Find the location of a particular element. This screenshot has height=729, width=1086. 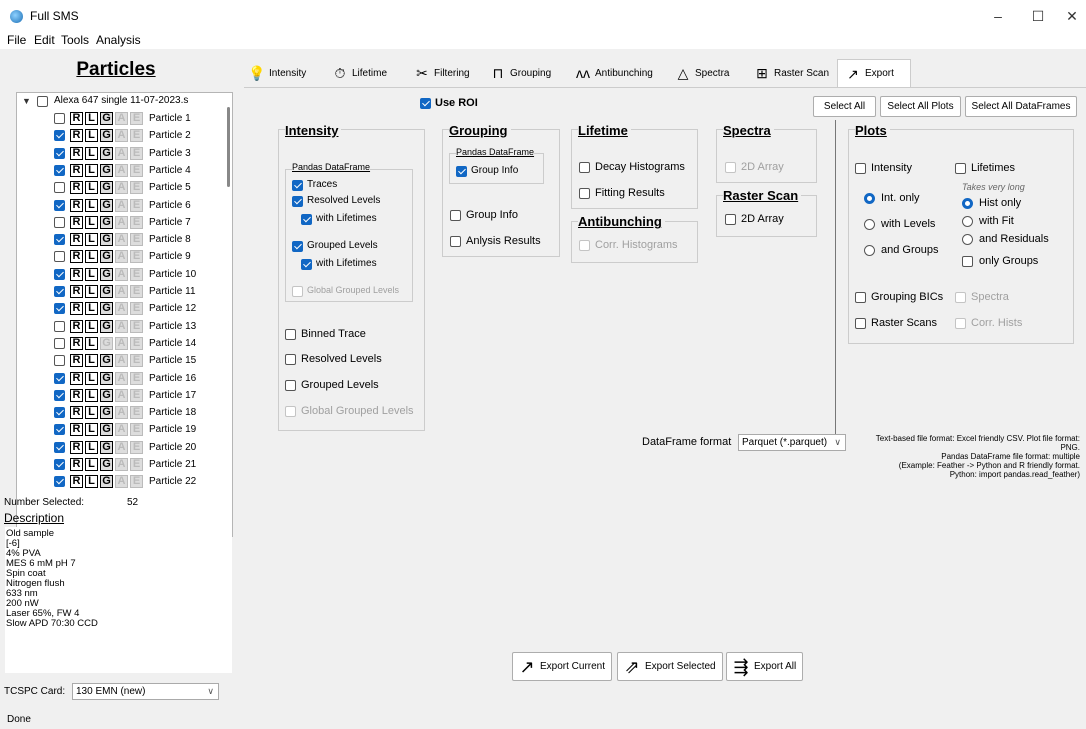

tree-scrollbar is located at coordinates (228, 147).